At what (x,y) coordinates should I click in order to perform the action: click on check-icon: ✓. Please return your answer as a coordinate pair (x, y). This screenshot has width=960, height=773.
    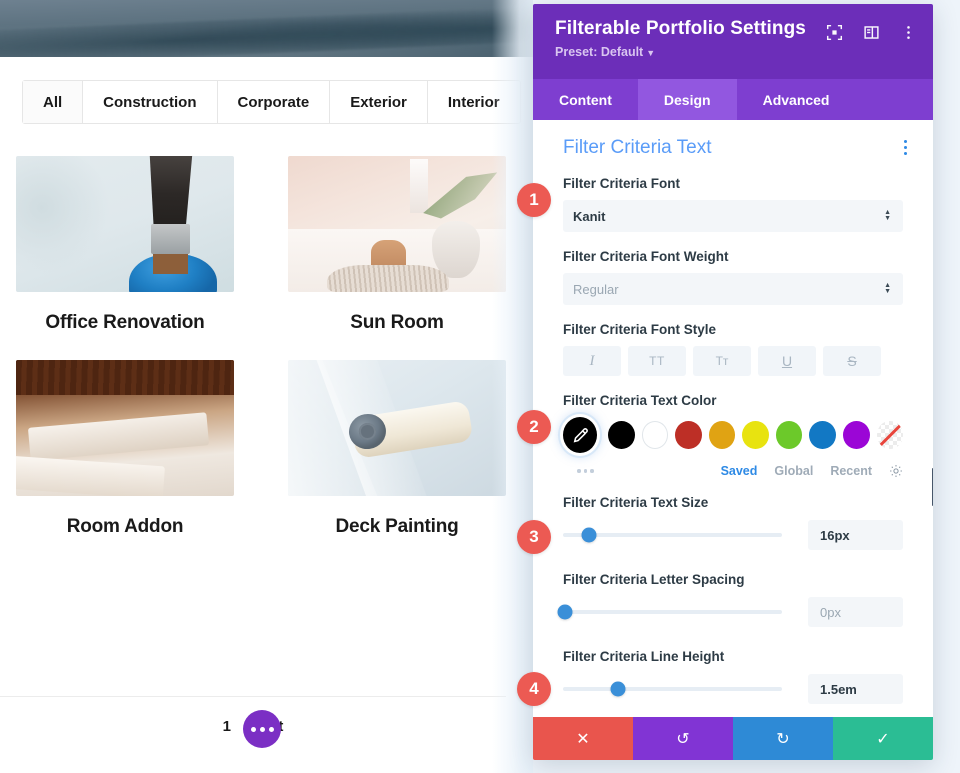
    Looking at the image, I should click on (883, 739).